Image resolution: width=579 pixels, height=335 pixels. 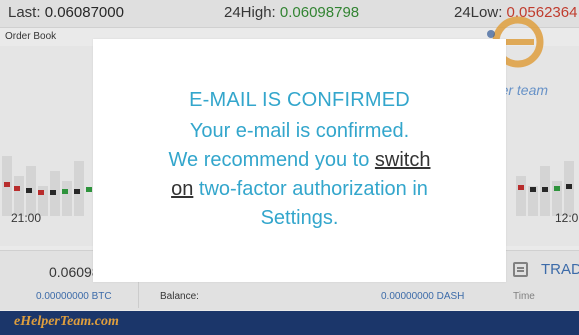 I want to click on dialog-line-4: Settings., so click(x=299, y=218).